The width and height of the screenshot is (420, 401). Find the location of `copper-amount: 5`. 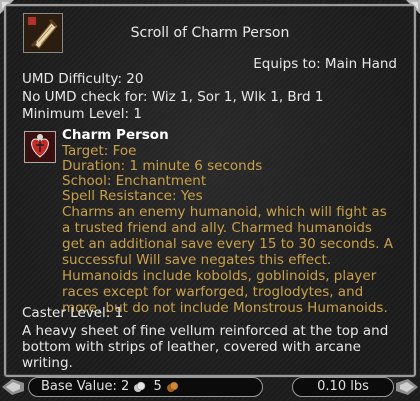

copper-amount: 5 is located at coordinates (157, 386).